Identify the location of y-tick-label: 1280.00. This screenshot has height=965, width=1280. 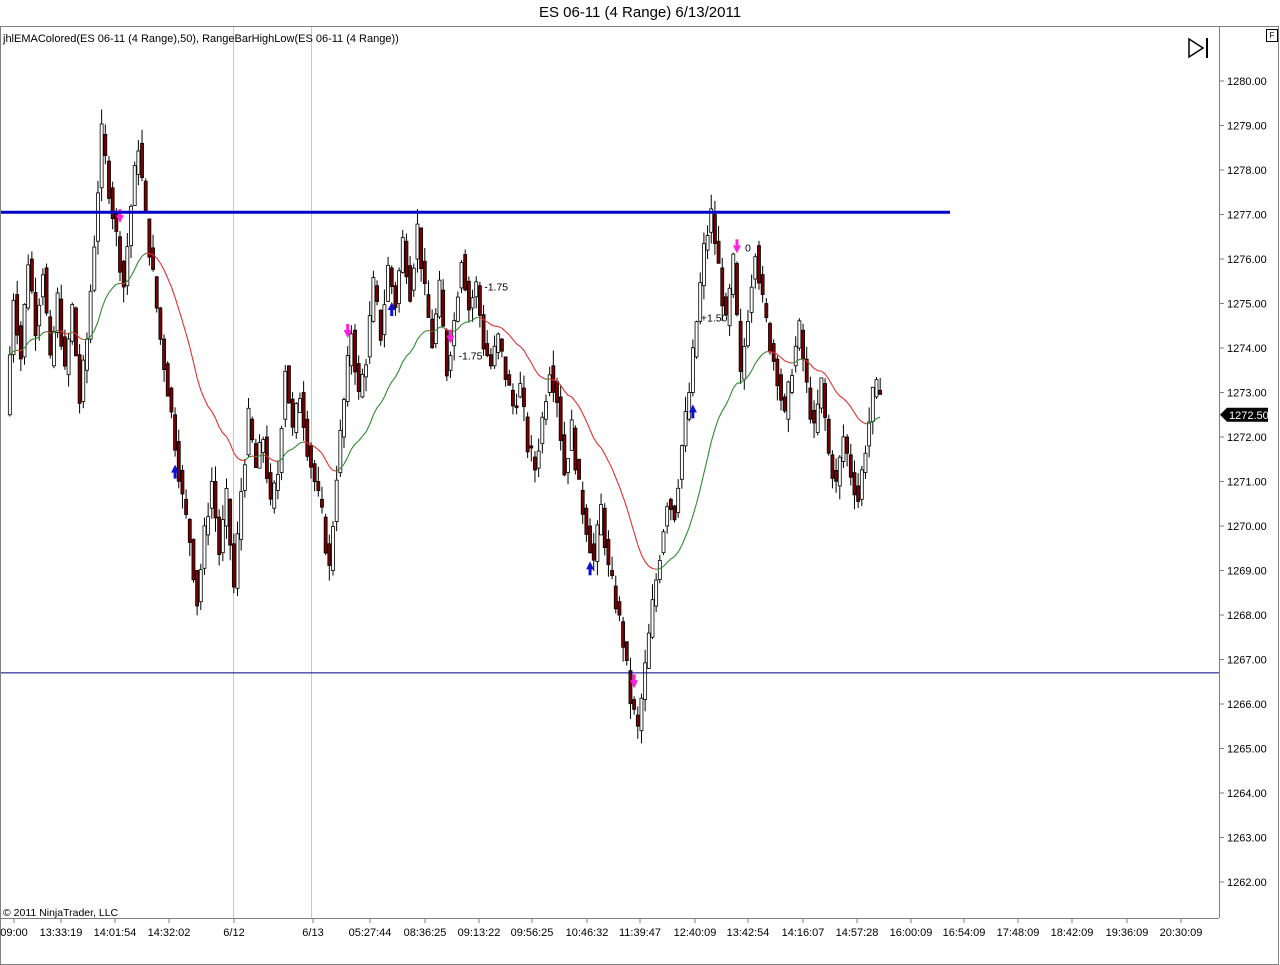
(1247, 82).